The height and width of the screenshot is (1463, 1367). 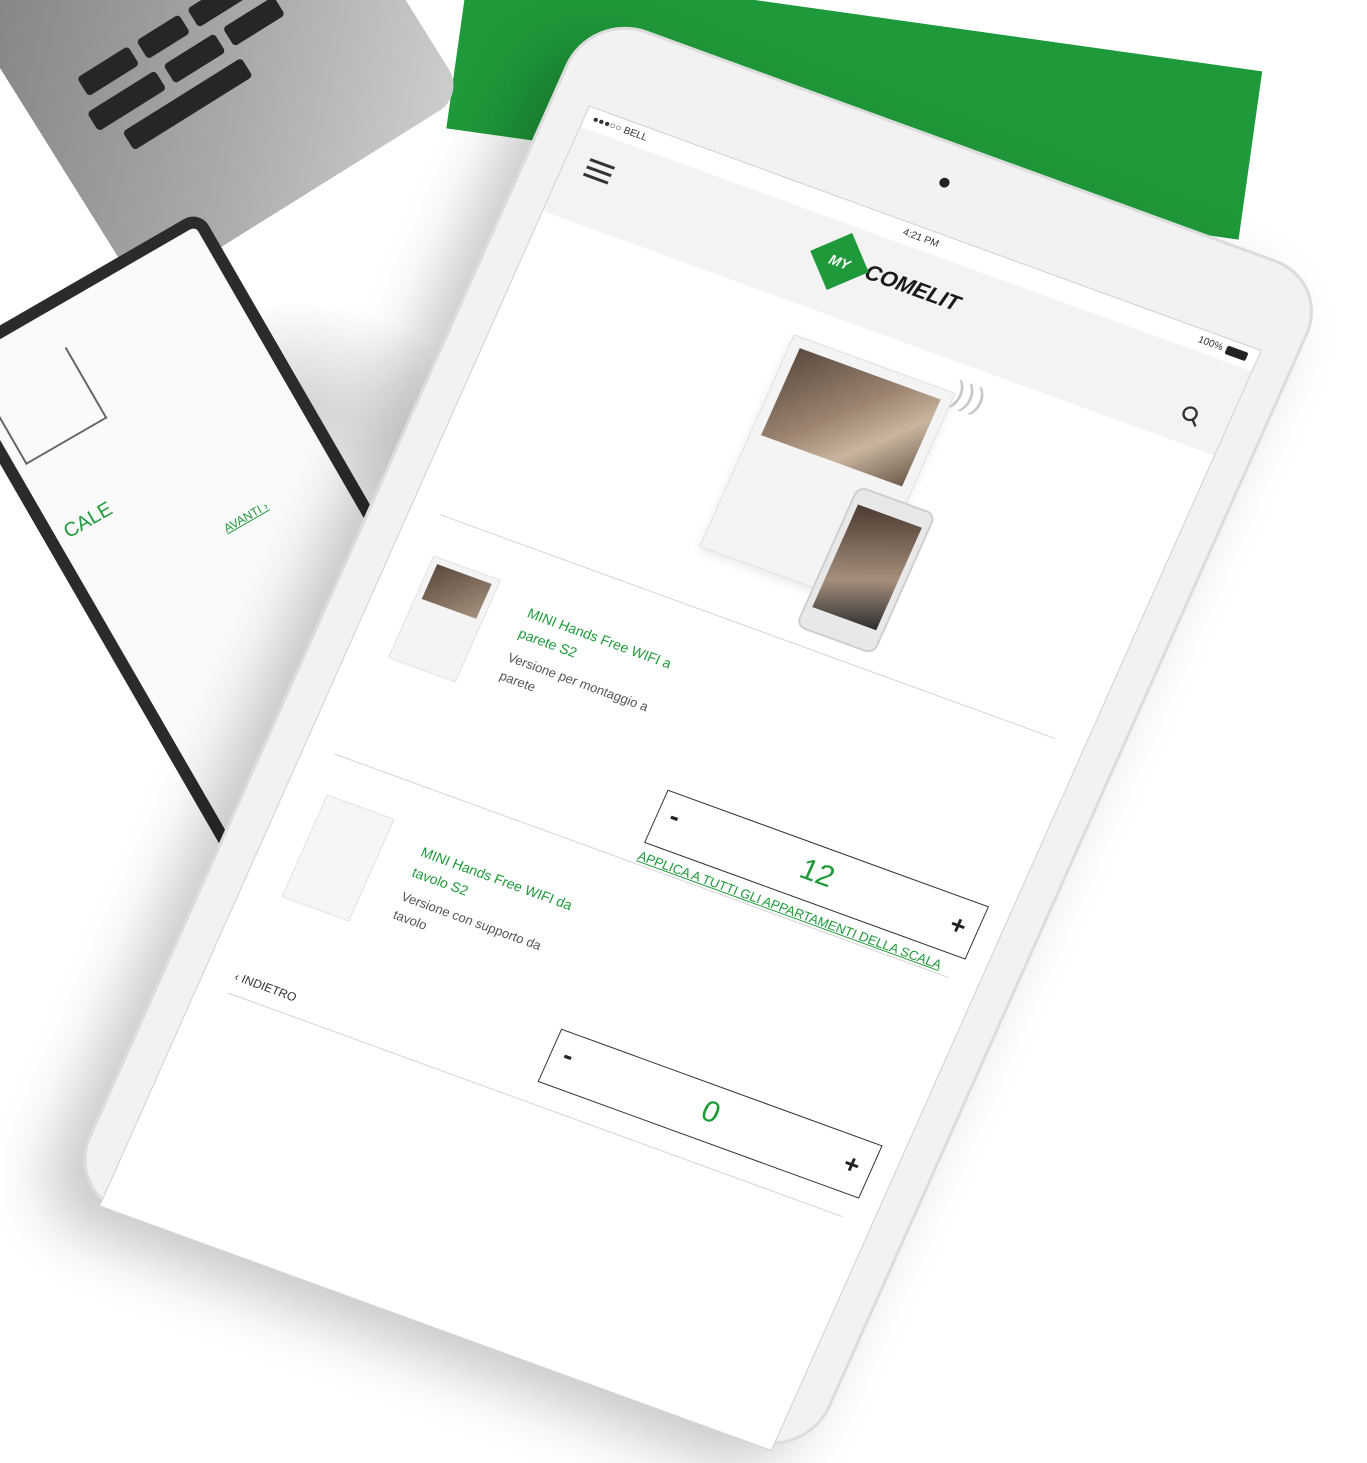 What do you see at coordinates (944, 182) in the screenshot?
I see `tablet-camera` at bounding box center [944, 182].